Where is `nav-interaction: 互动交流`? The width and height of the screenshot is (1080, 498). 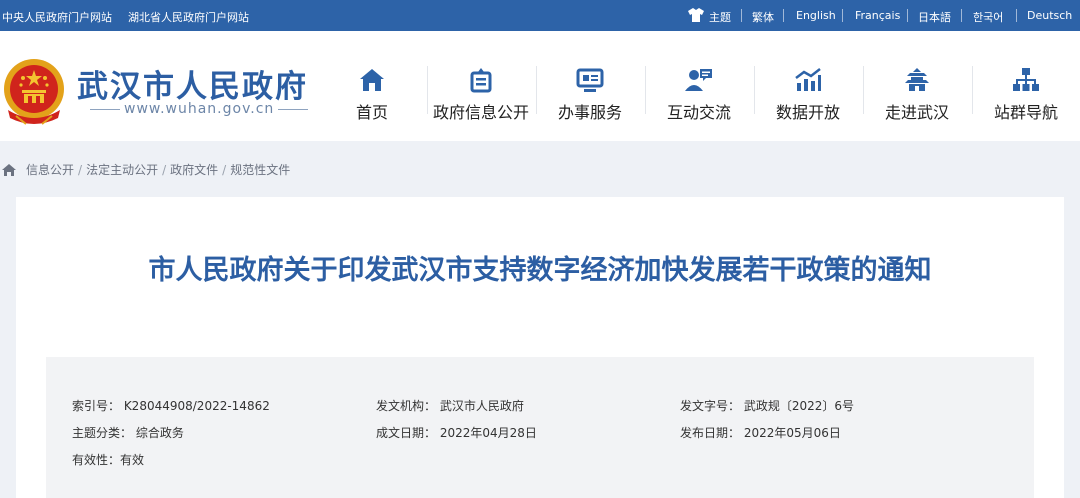
nav-interaction: 互动交流 is located at coordinates (699, 86).